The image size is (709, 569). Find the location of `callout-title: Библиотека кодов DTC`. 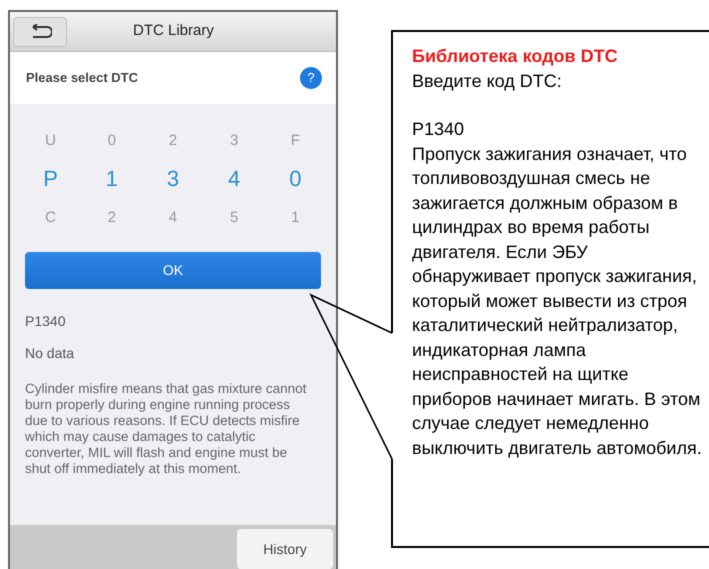

callout-title: Библиотека кодов DTC is located at coordinates (515, 56).